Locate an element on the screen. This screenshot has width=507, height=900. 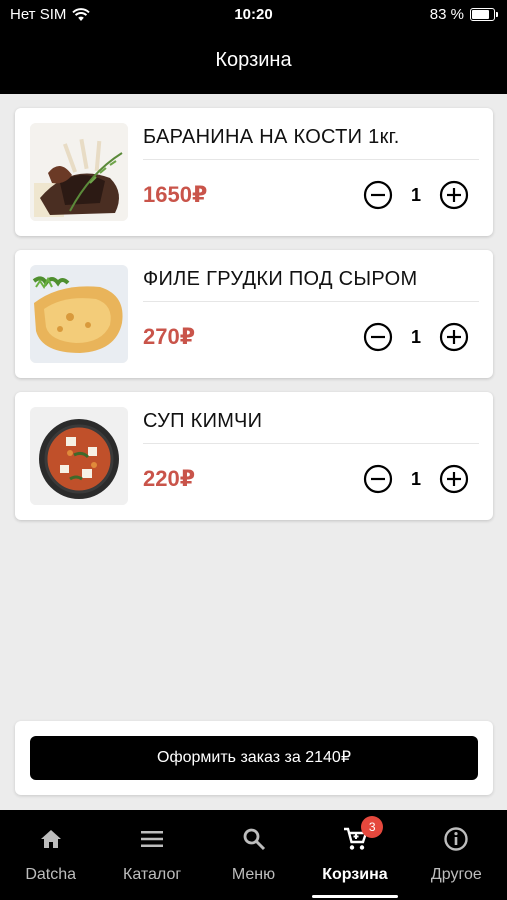
tab-bar: Datcha Каталог Меню 3 Корзина Другое is located at coordinates (253, 855).